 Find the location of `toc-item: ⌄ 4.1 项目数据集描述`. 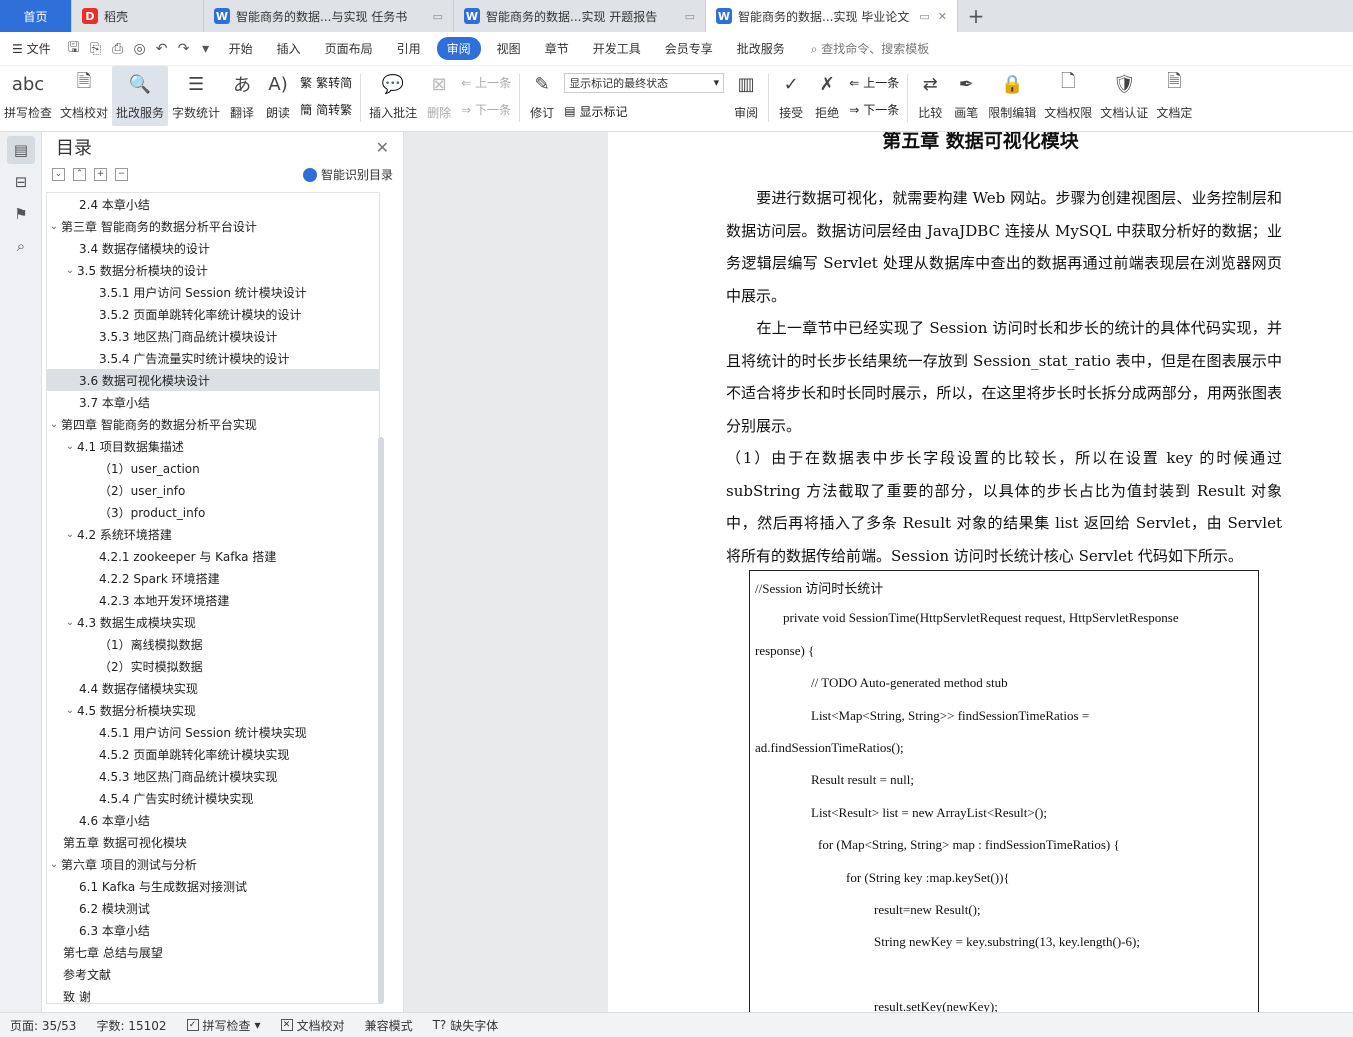

toc-item: ⌄ 4.1 项目数据集描述 is located at coordinates (213, 446).